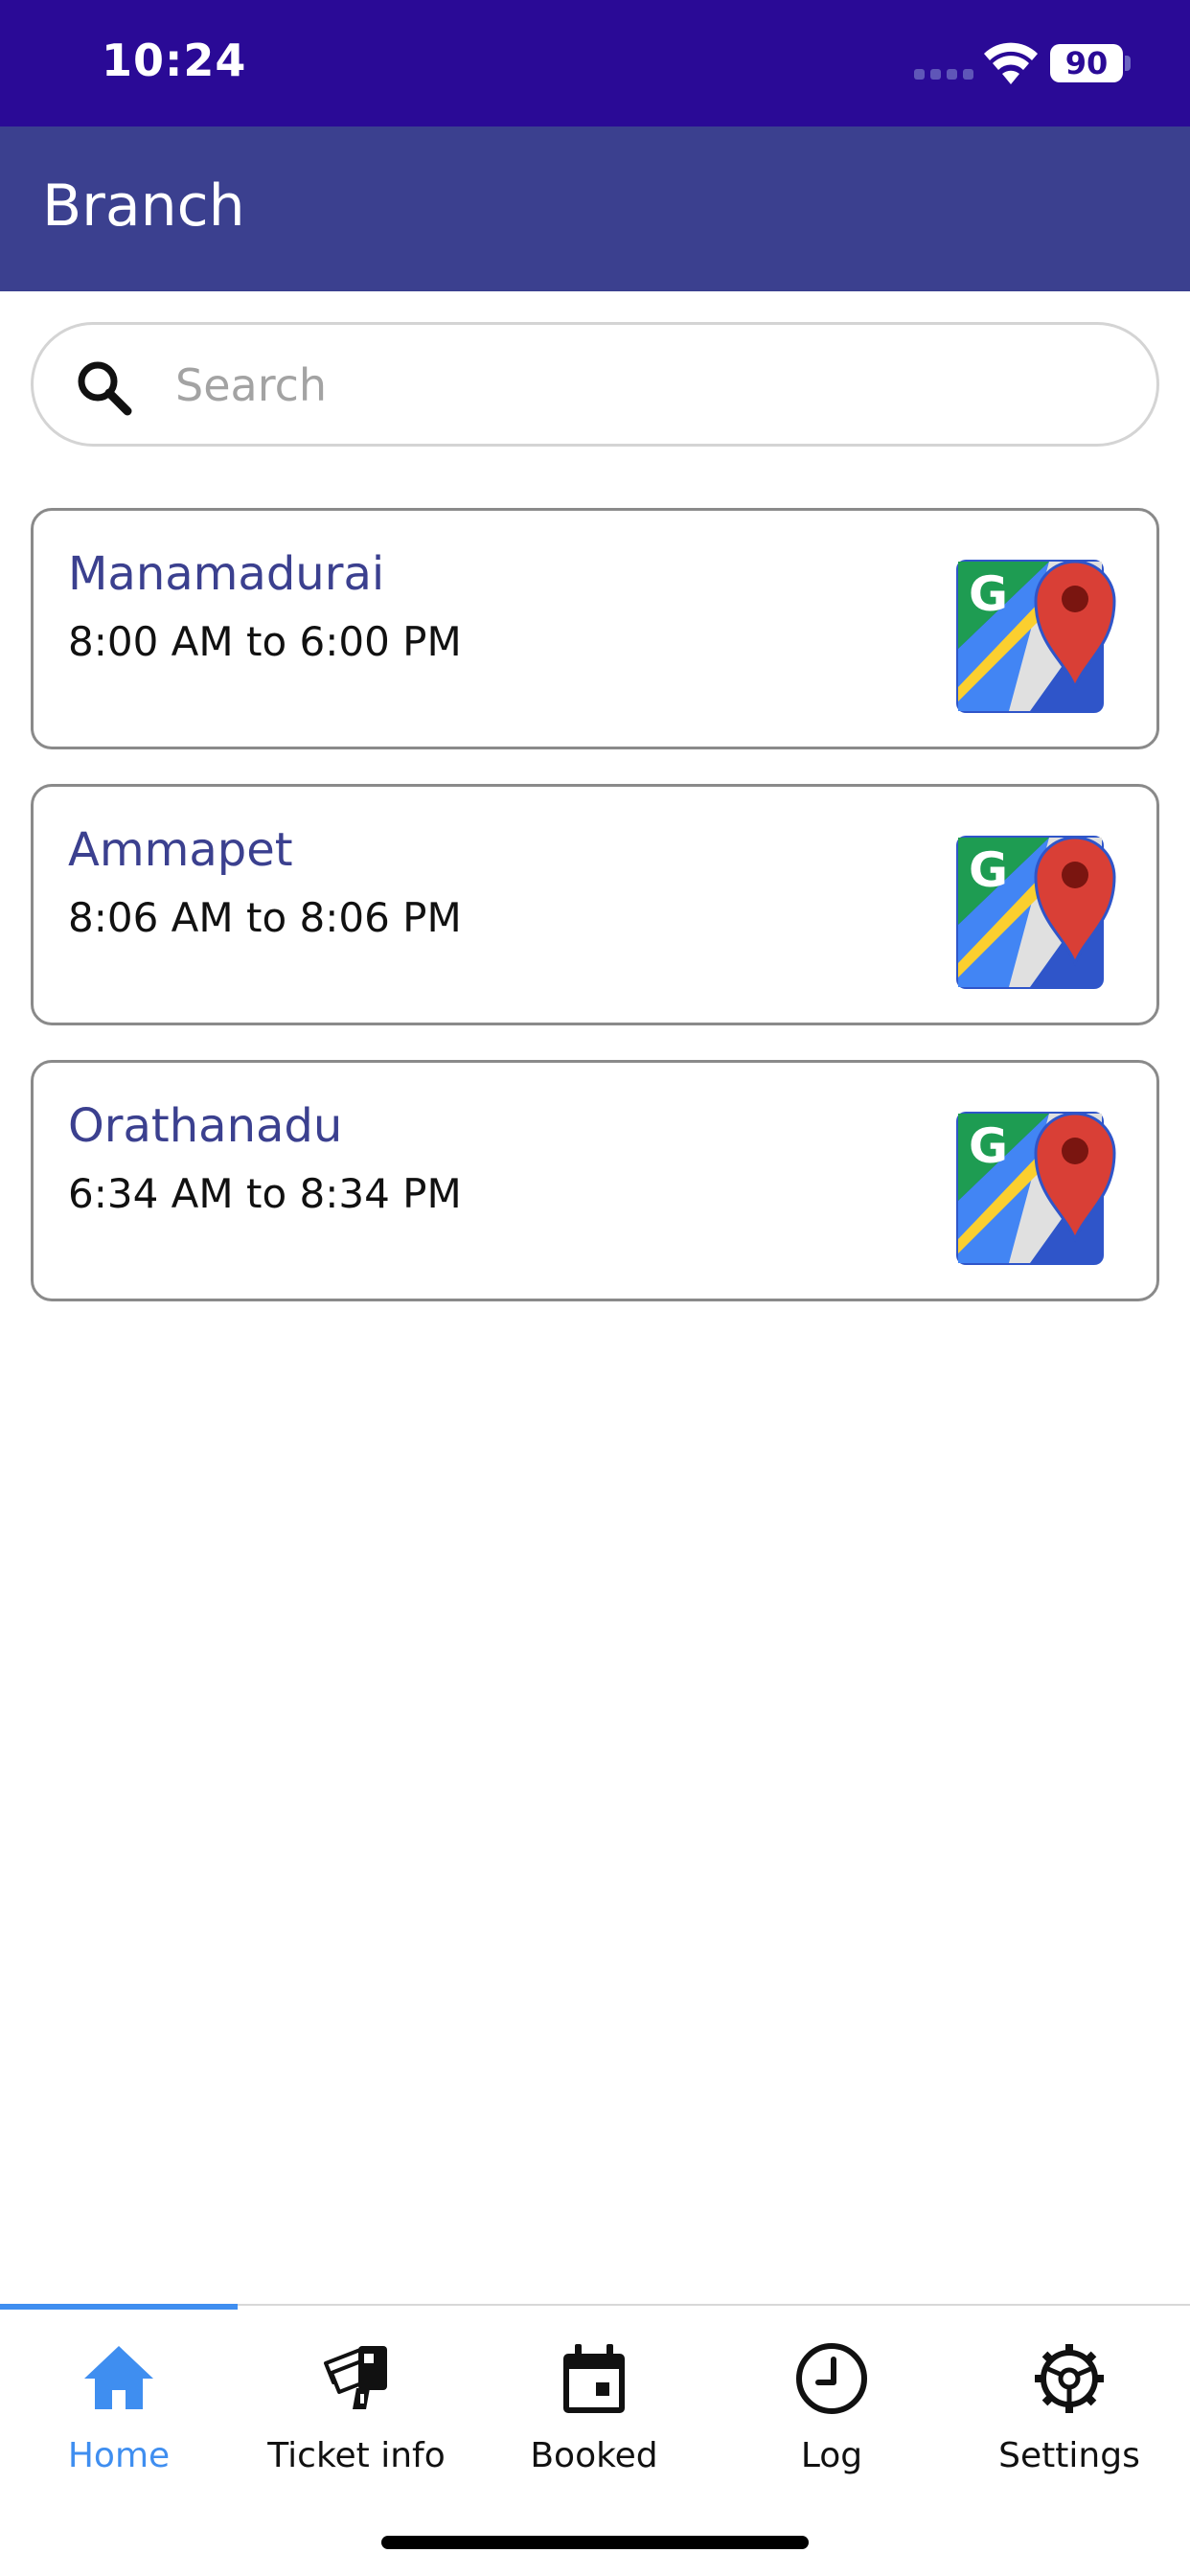  What do you see at coordinates (265, 917) in the screenshot?
I see `branch-hours: 8:06 AM to 8:06 PM` at bounding box center [265, 917].